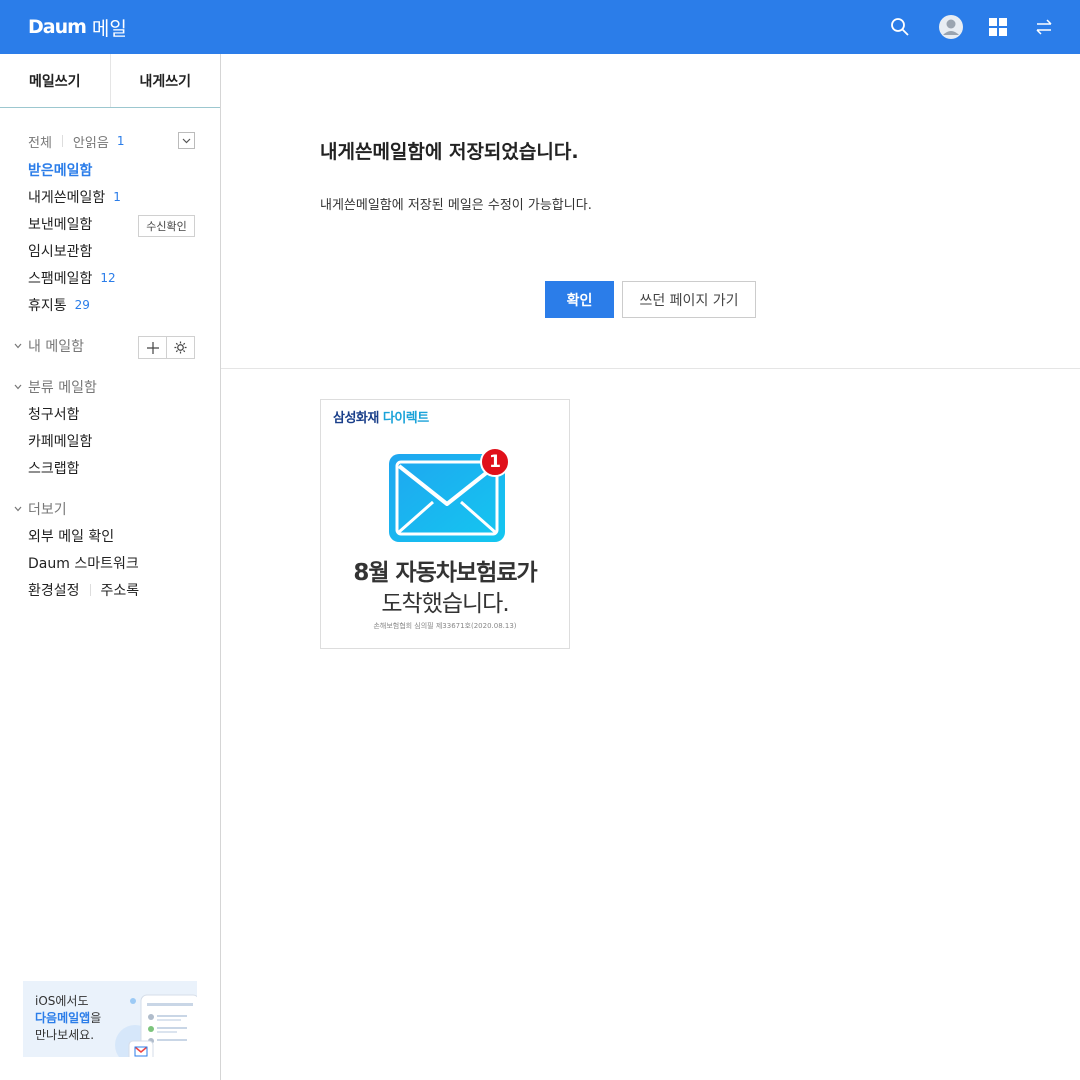  Describe the element at coordinates (110, 1019) in the screenshot. I see `app-promo-banner: iOS에서도 다음메일앱을 만나보세요.` at that location.